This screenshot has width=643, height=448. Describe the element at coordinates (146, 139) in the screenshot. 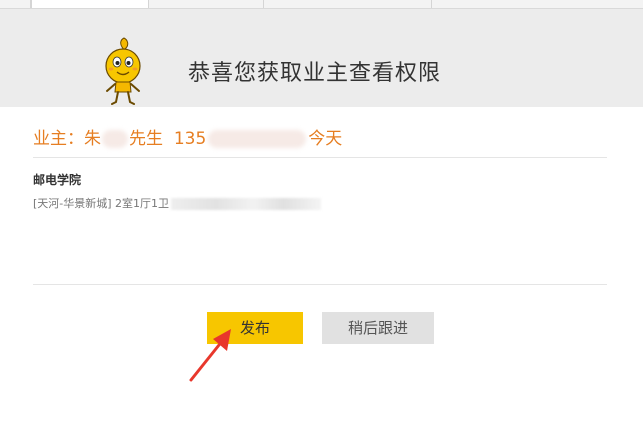

I see `owner-title: 先生` at that location.